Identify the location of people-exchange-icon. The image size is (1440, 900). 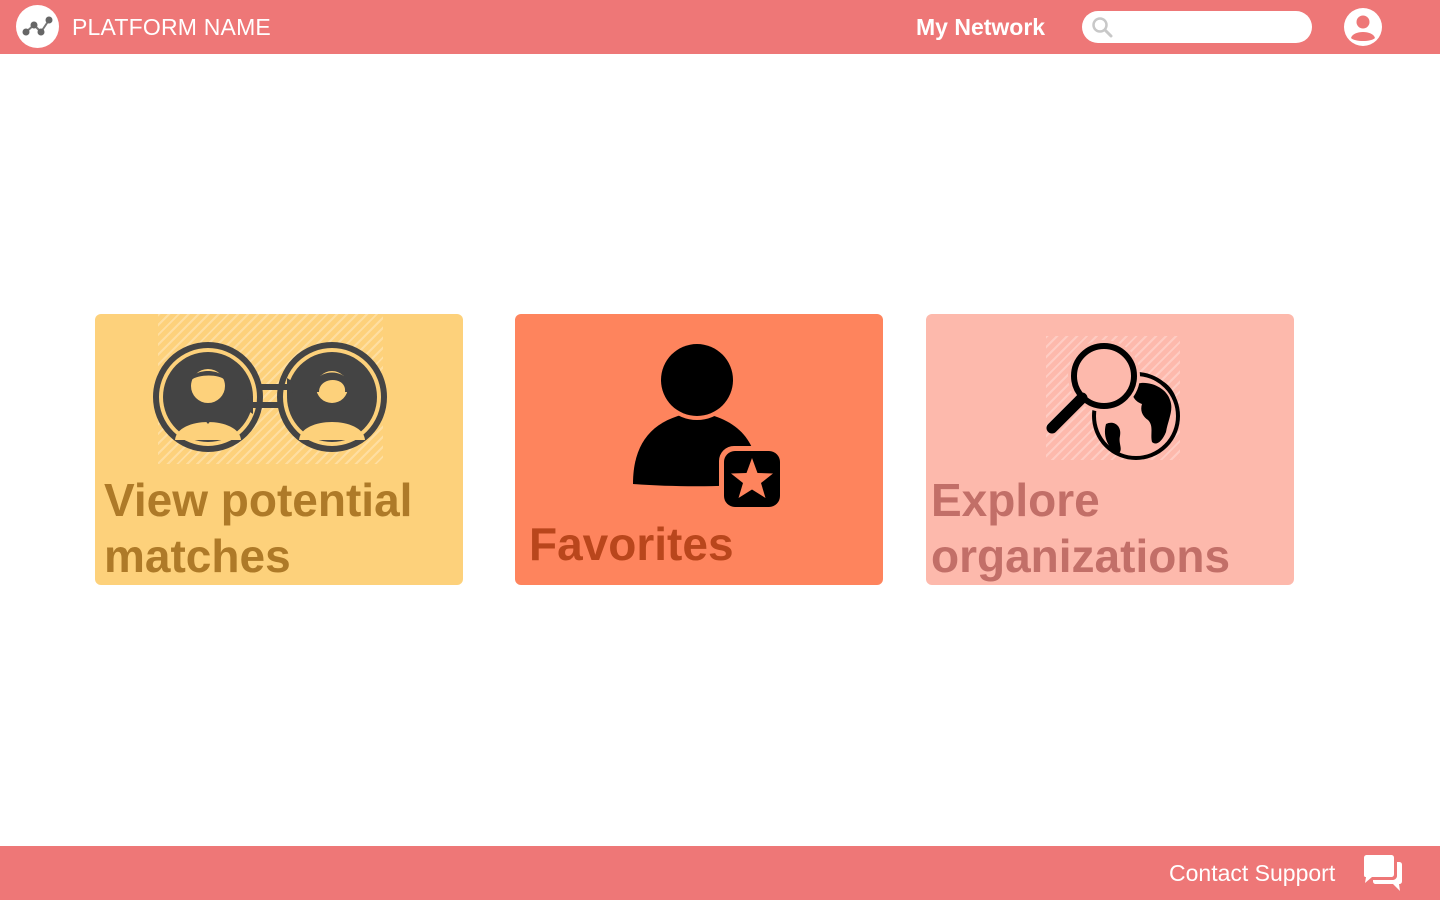
(270, 397).